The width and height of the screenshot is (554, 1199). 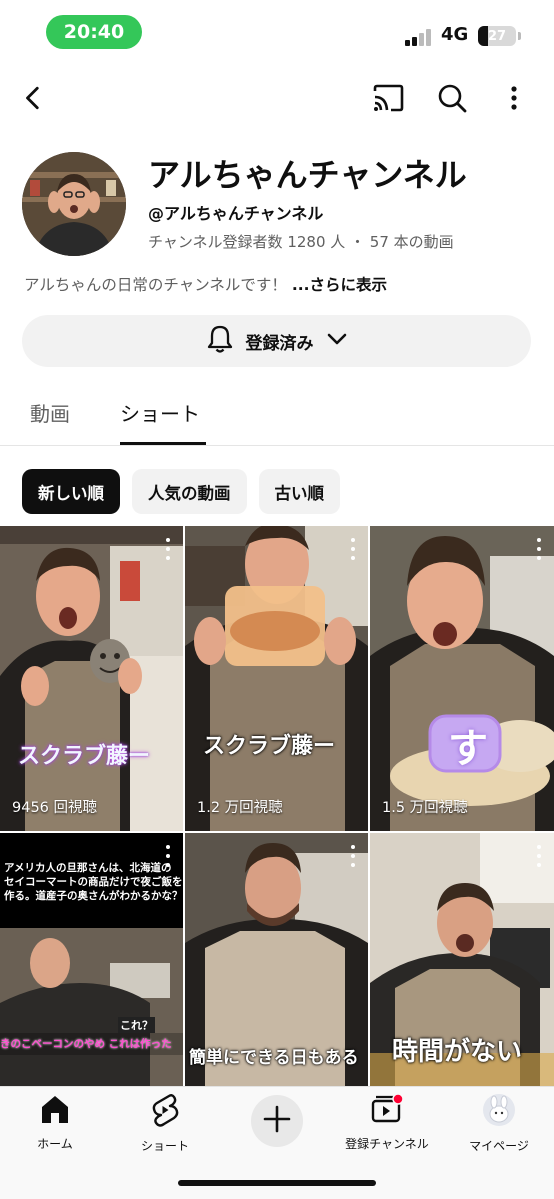 I want to click on channel-description: アルちゃんの日常のチャンネルです！ ...さらに表示, so click(x=205, y=284).